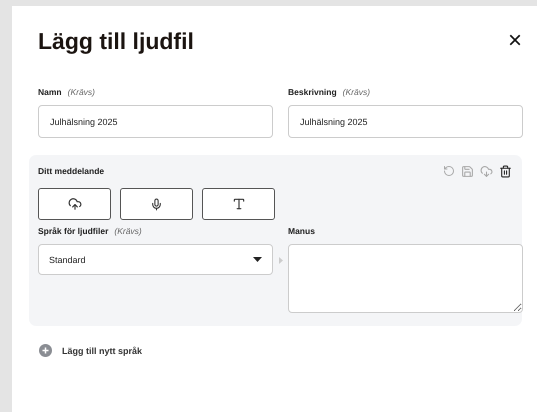  What do you see at coordinates (405, 278) in the screenshot?
I see `script-field` at bounding box center [405, 278].